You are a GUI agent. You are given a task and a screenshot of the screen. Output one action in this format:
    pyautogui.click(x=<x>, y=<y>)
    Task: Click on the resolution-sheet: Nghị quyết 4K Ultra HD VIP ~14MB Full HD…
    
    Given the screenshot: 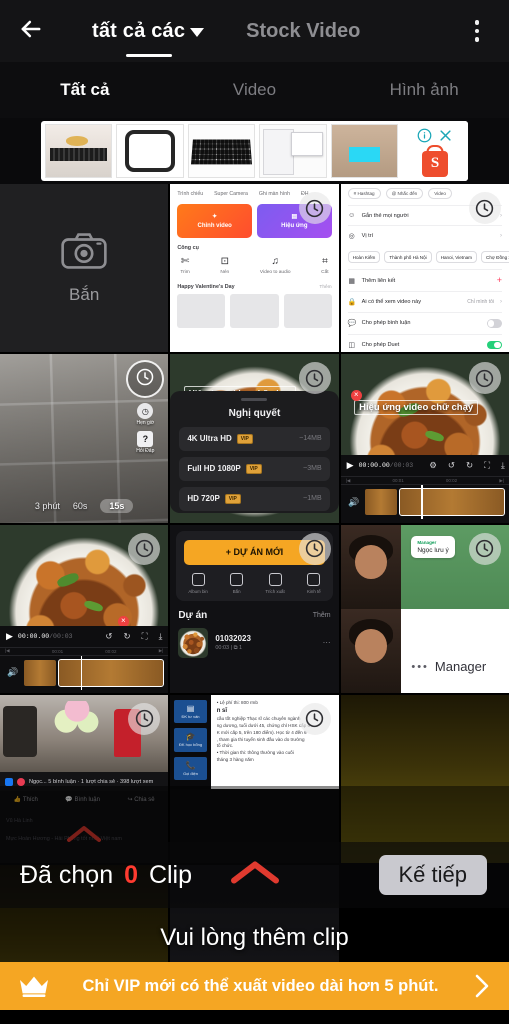 What is the action you would take?
    pyautogui.click(x=254, y=452)
    